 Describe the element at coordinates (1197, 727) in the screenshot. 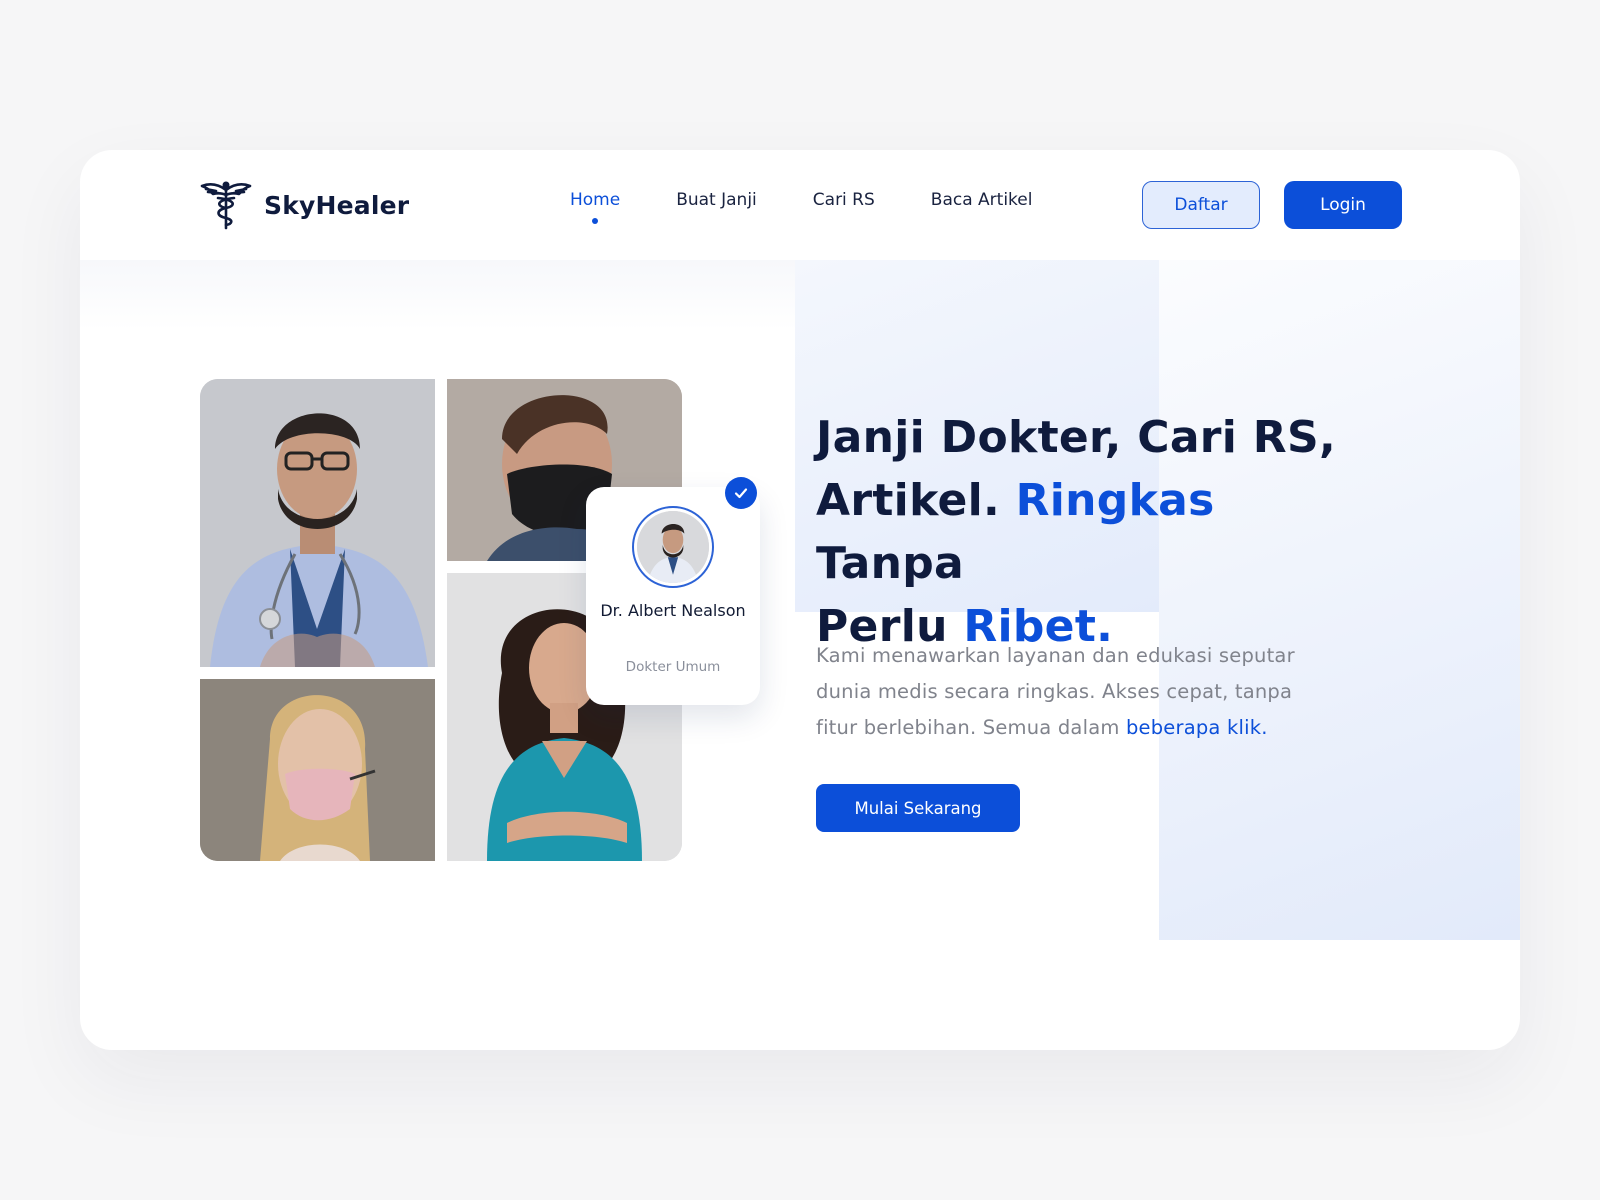

I see `description-link: beberapa klik.` at that location.